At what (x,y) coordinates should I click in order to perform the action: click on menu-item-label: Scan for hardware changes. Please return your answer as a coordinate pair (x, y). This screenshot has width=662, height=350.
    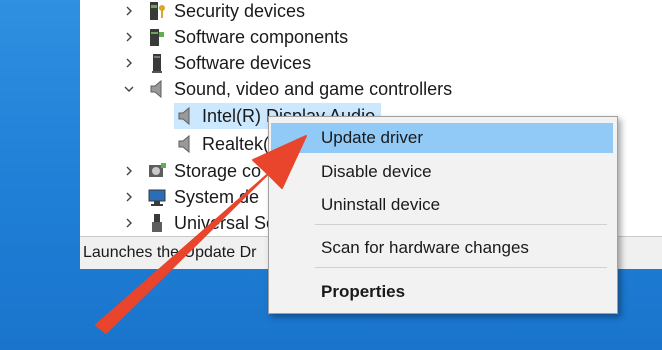
    Looking at the image, I should click on (425, 247).